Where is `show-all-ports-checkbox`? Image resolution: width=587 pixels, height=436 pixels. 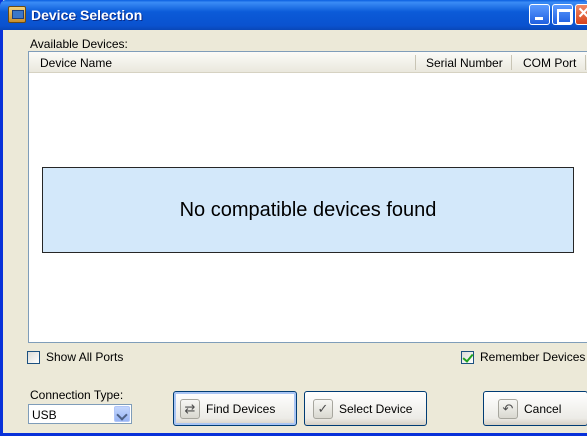 show-all-ports-checkbox is located at coordinates (33, 357).